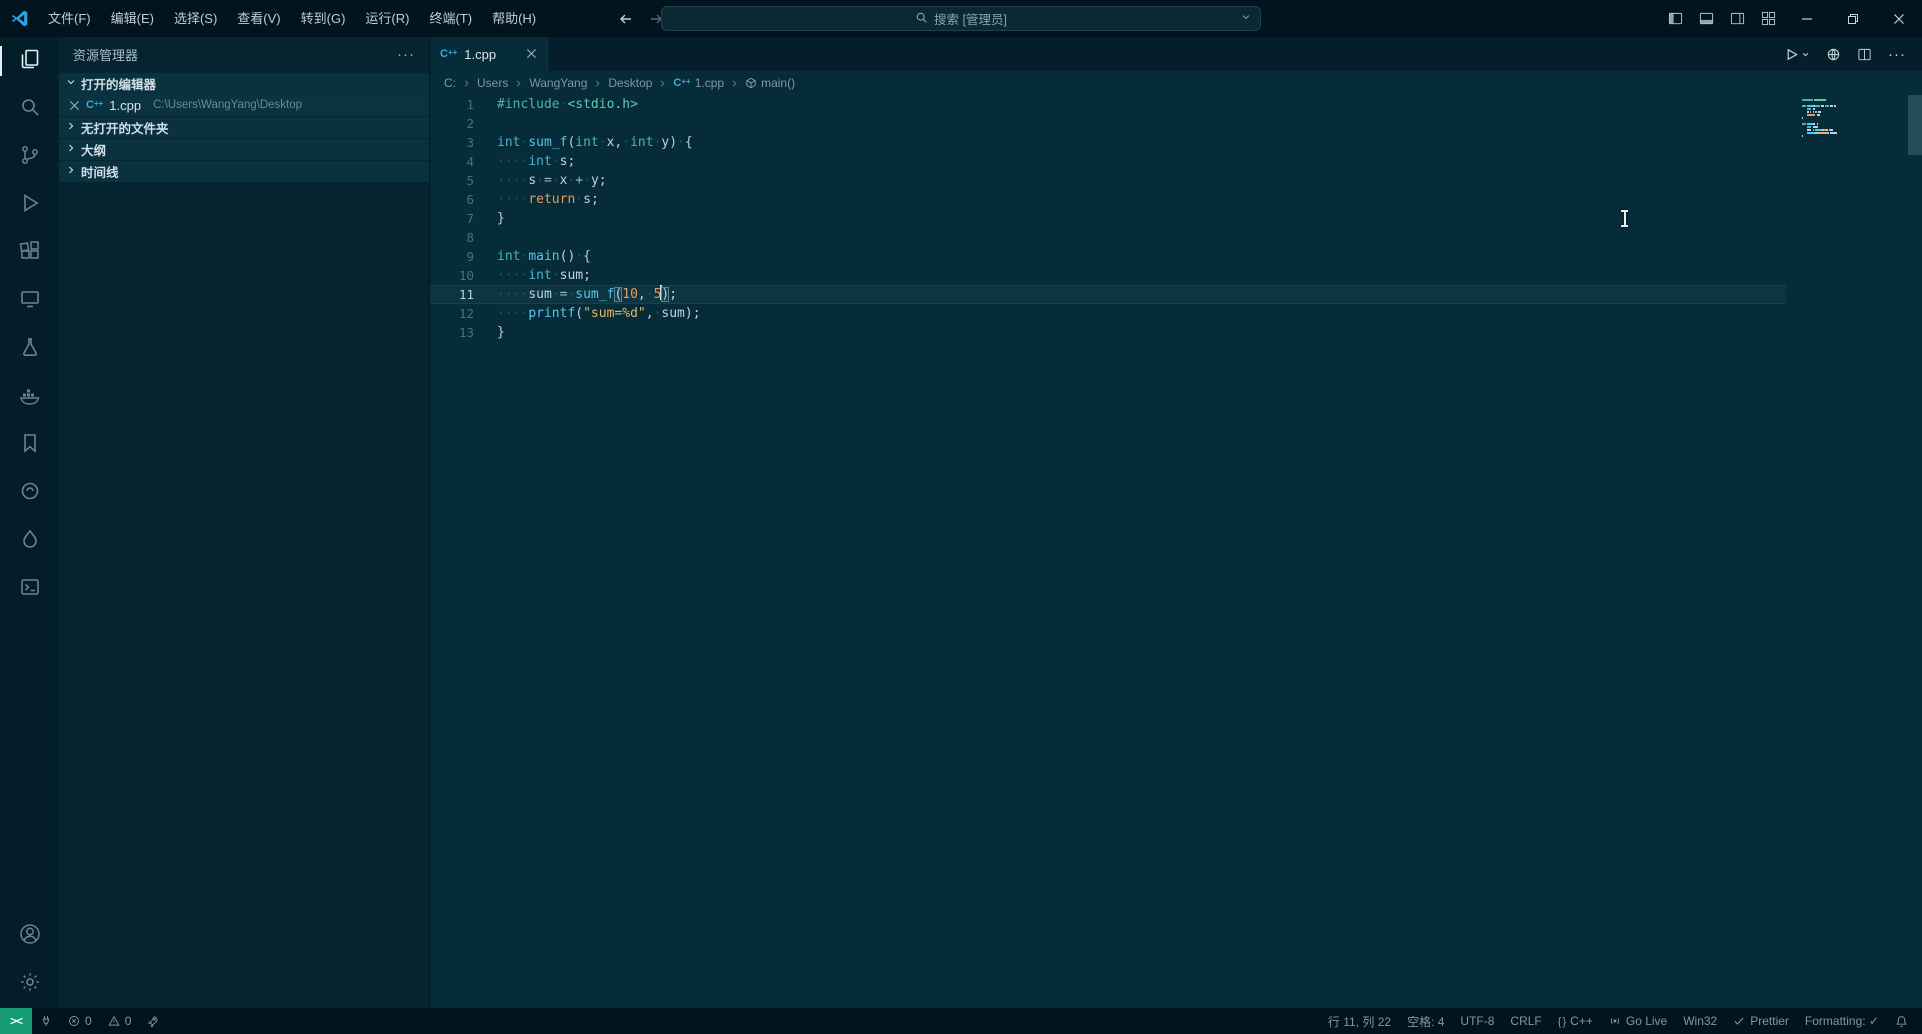 The width and height of the screenshot is (1922, 1034). Describe the element at coordinates (1108, 218) in the screenshot. I see `code-line: 7}` at that location.